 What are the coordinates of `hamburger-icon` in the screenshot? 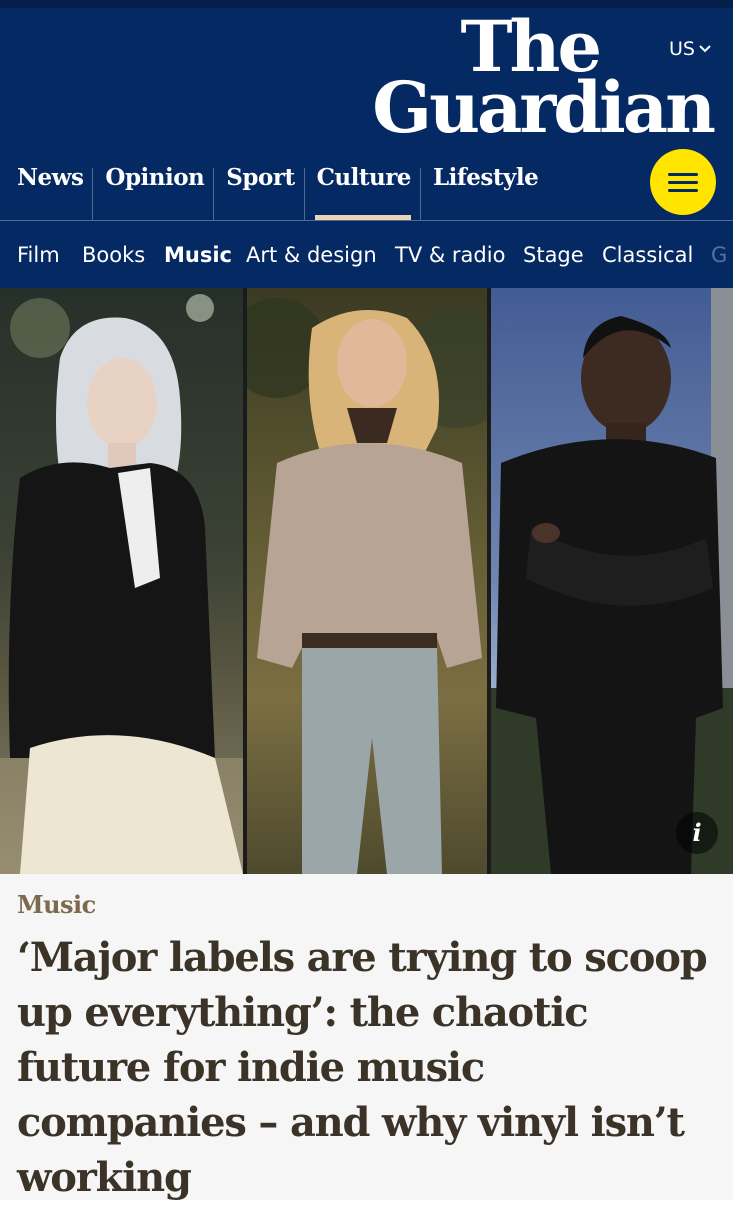 It's located at (683, 174).